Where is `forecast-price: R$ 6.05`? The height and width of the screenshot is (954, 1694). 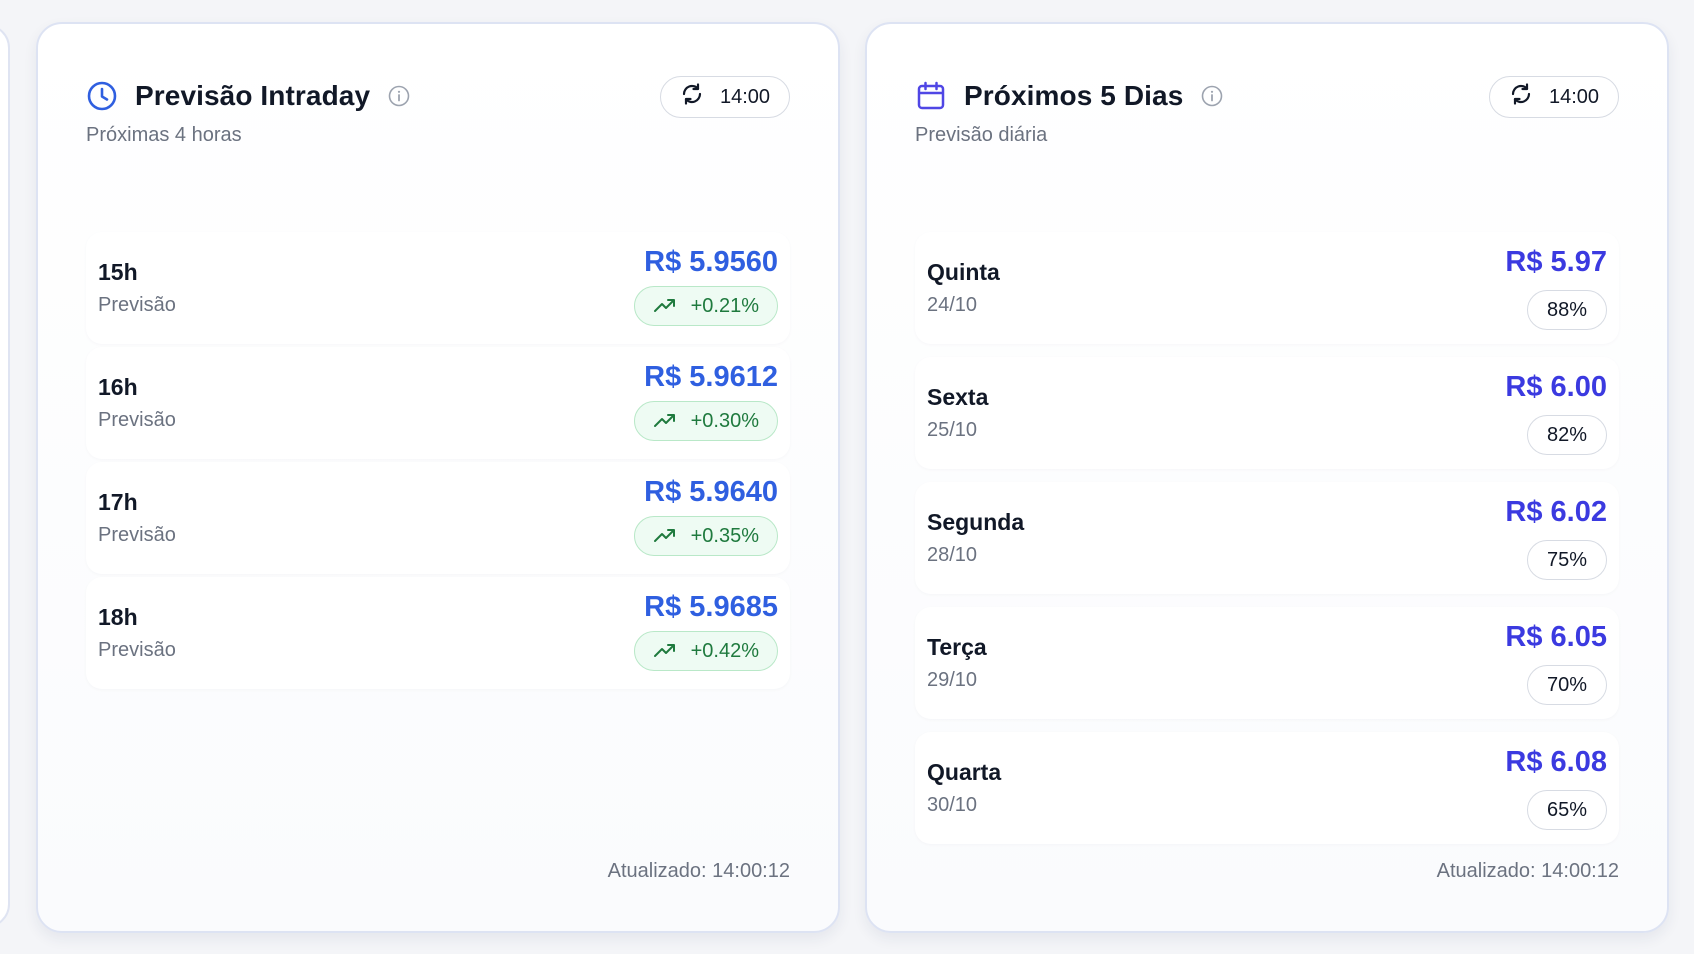 forecast-price: R$ 6.05 is located at coordinates (1556, 637).